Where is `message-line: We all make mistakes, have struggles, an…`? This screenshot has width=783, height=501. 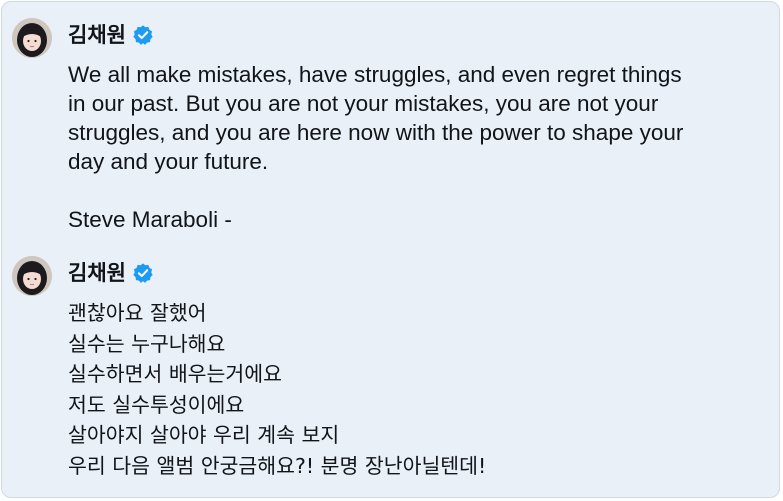 message-line: We all make mistakes, have struggles, an… is located at coordinates (375, 74).